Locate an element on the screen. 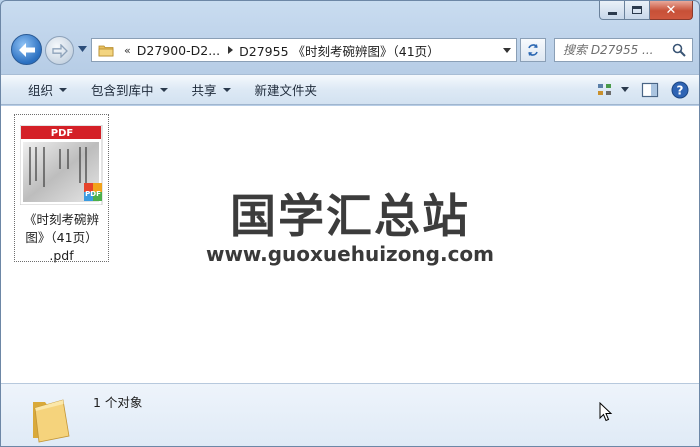 This screenshot has width=700, height=447. refresh-icon is located at coordinates (533, 50).